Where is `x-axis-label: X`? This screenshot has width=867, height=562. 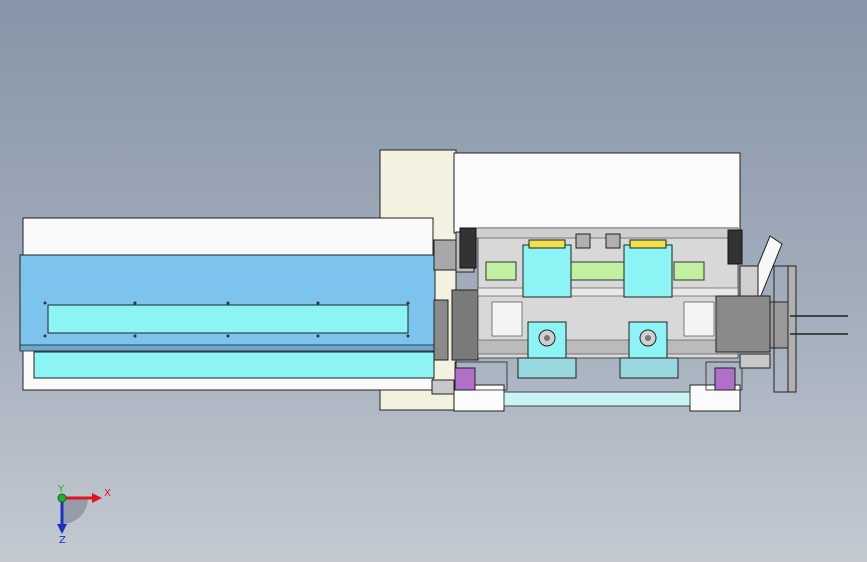 x-axis-label: X is located at coordinates (107, 493).